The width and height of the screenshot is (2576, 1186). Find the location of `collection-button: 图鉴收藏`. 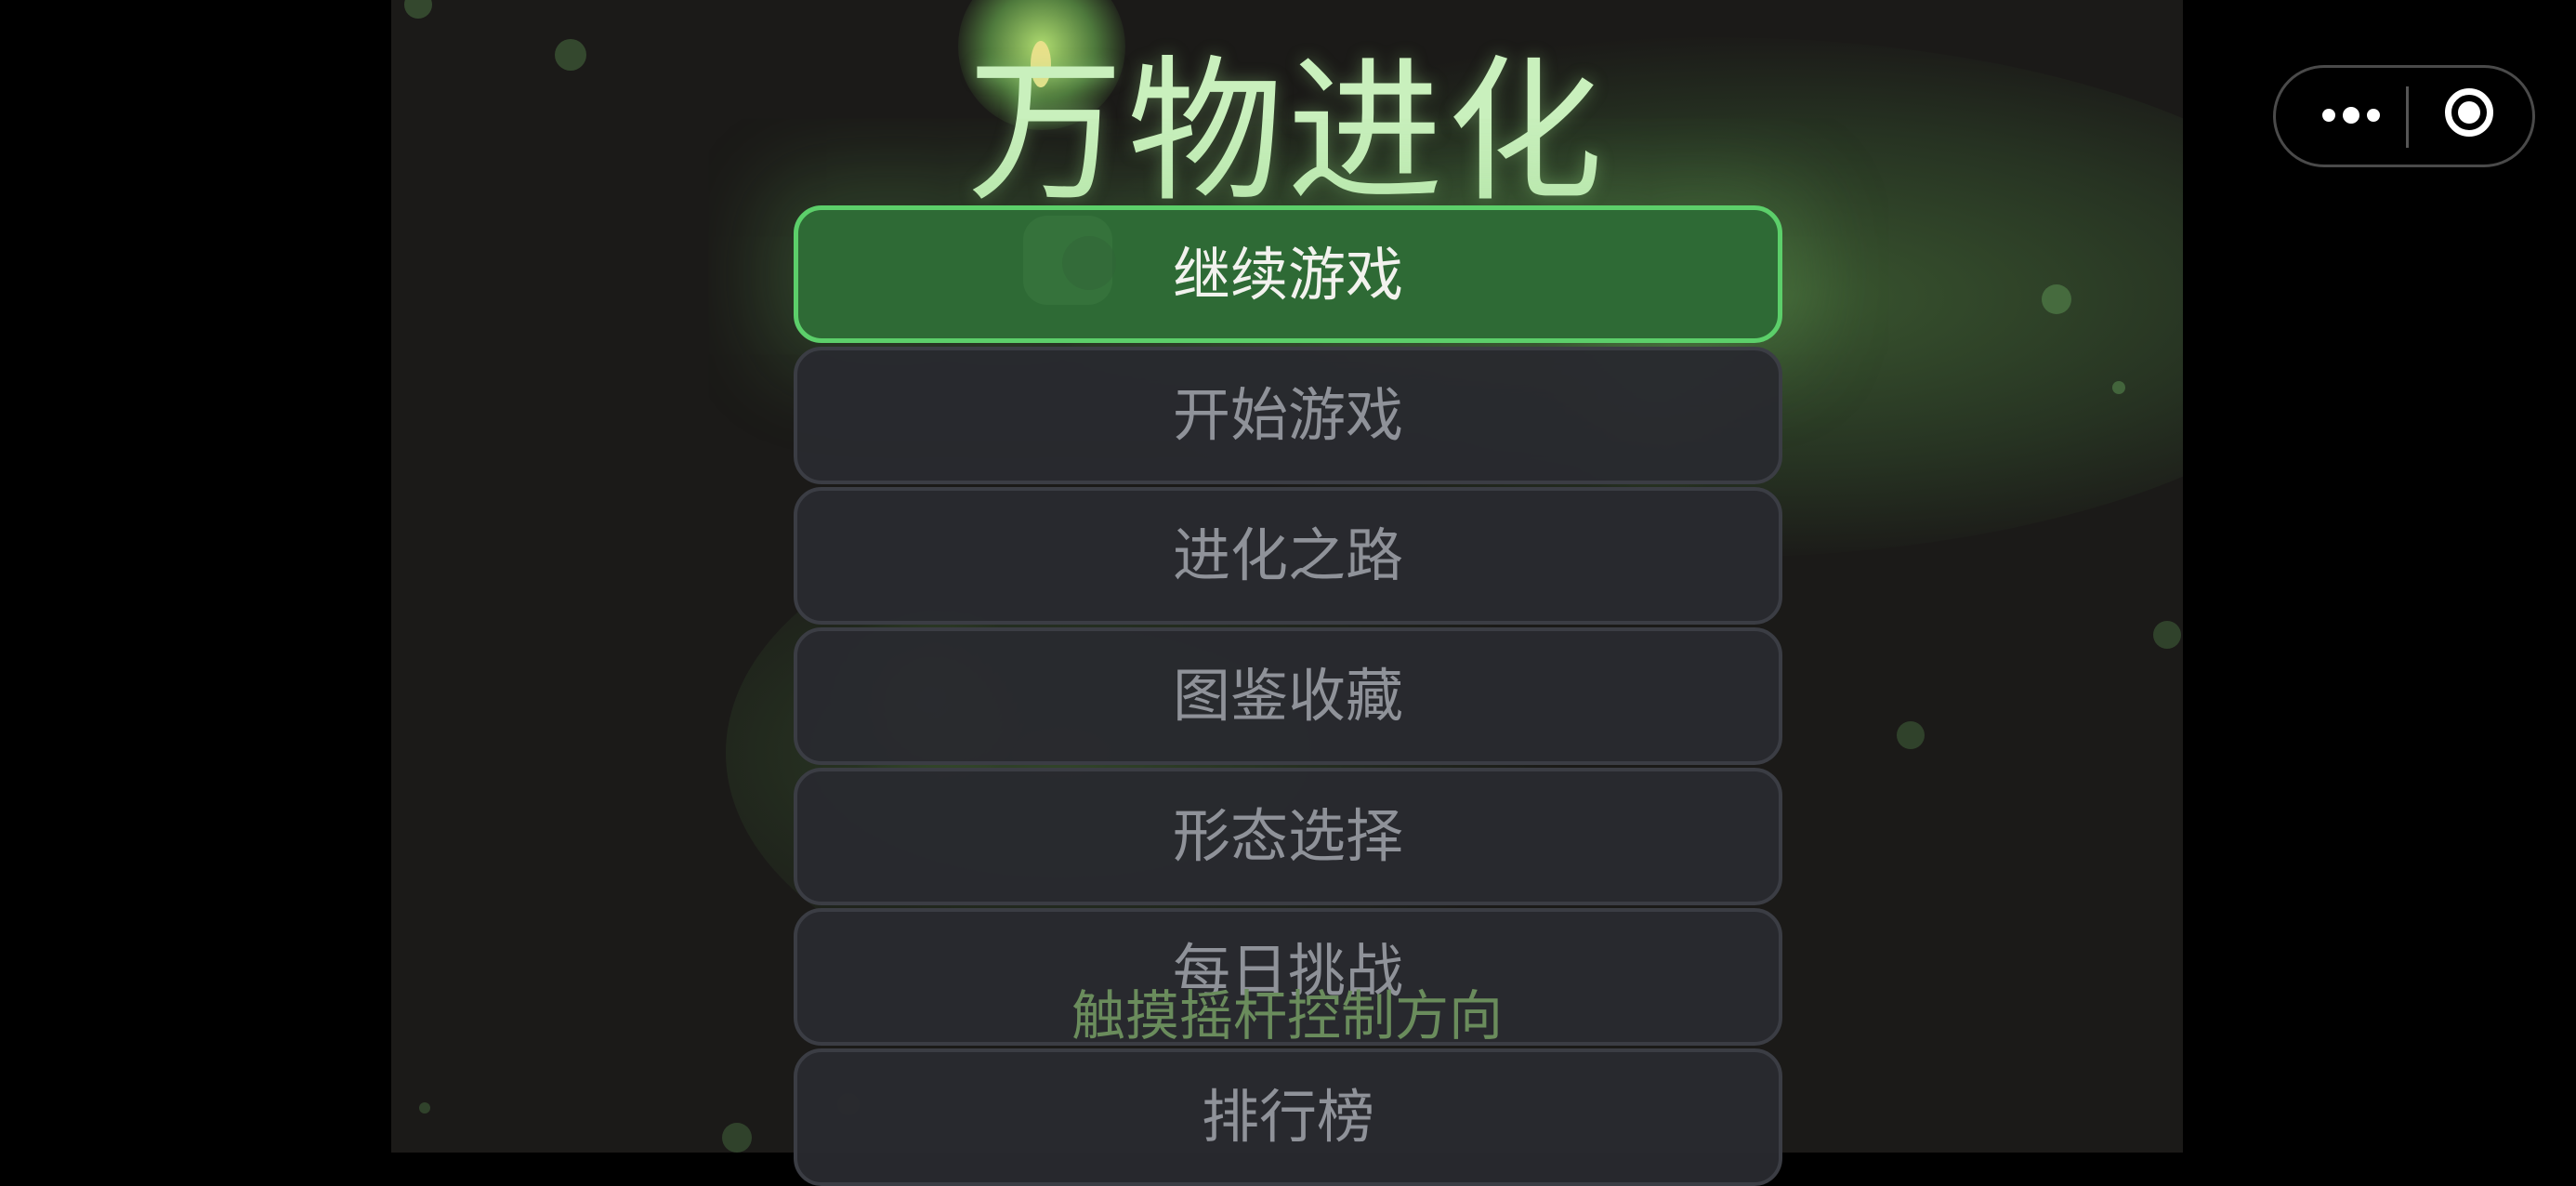

collection-button: 图鉴收藏 is located at coordinates (1288, 696).